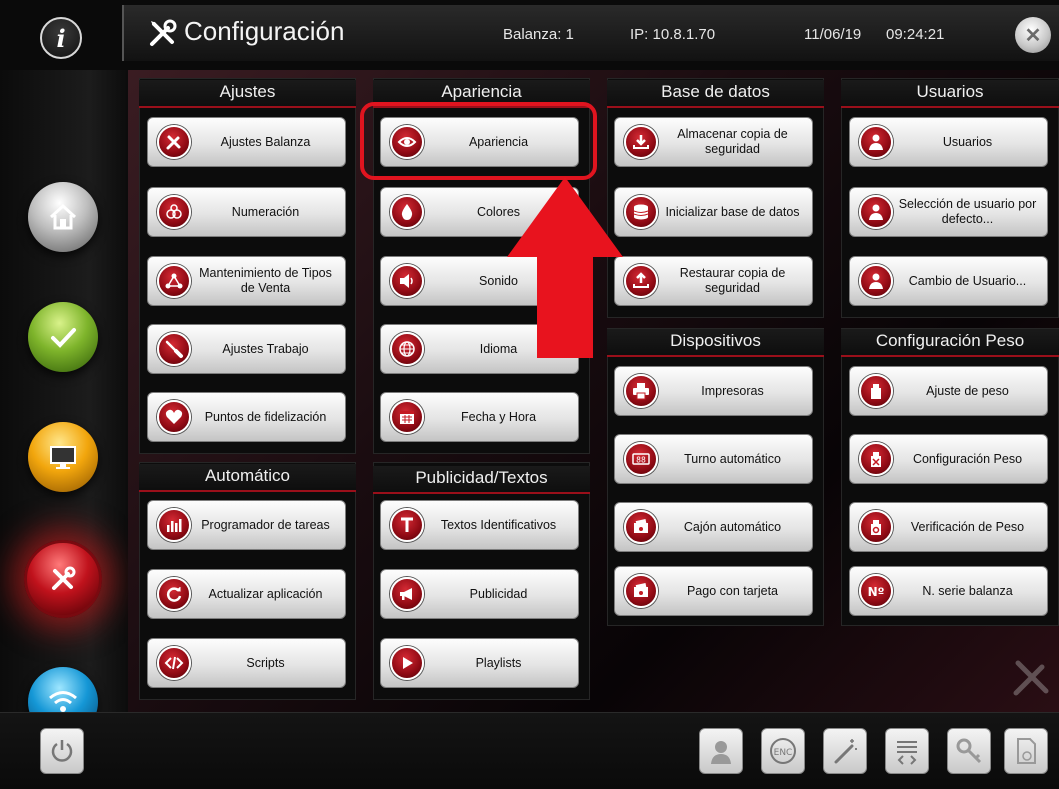 This screenshot has height=789, width=1059. Describe the element at coordinates (641, 212) in the screenshot. I see `database-icon` at that location.